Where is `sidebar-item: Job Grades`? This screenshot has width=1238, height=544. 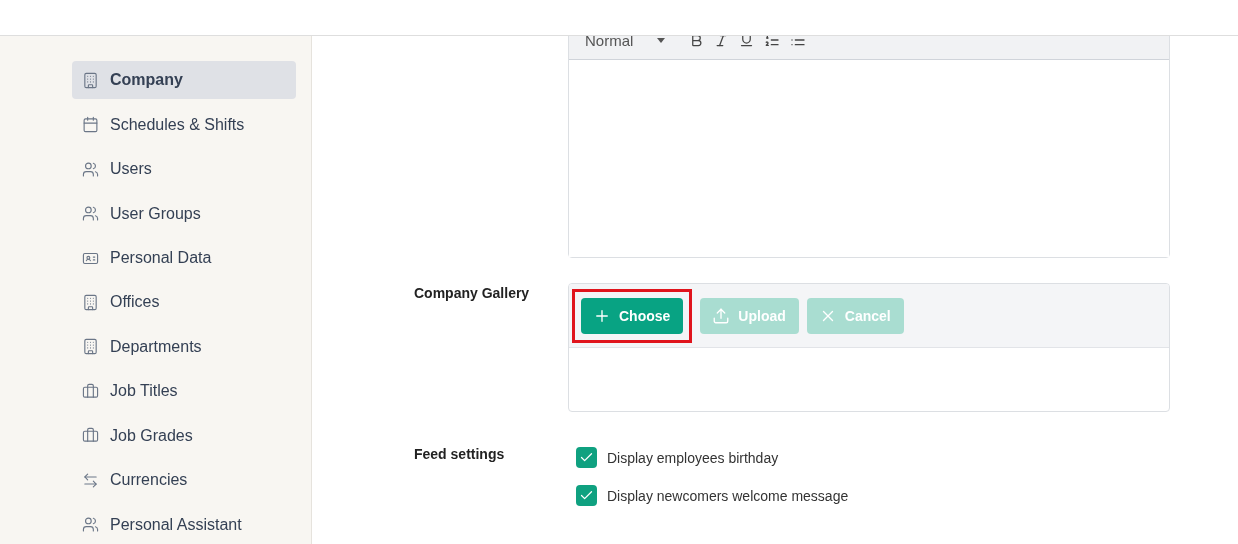 sidebar-item: Job Grades is located at coordinates (184, 436).